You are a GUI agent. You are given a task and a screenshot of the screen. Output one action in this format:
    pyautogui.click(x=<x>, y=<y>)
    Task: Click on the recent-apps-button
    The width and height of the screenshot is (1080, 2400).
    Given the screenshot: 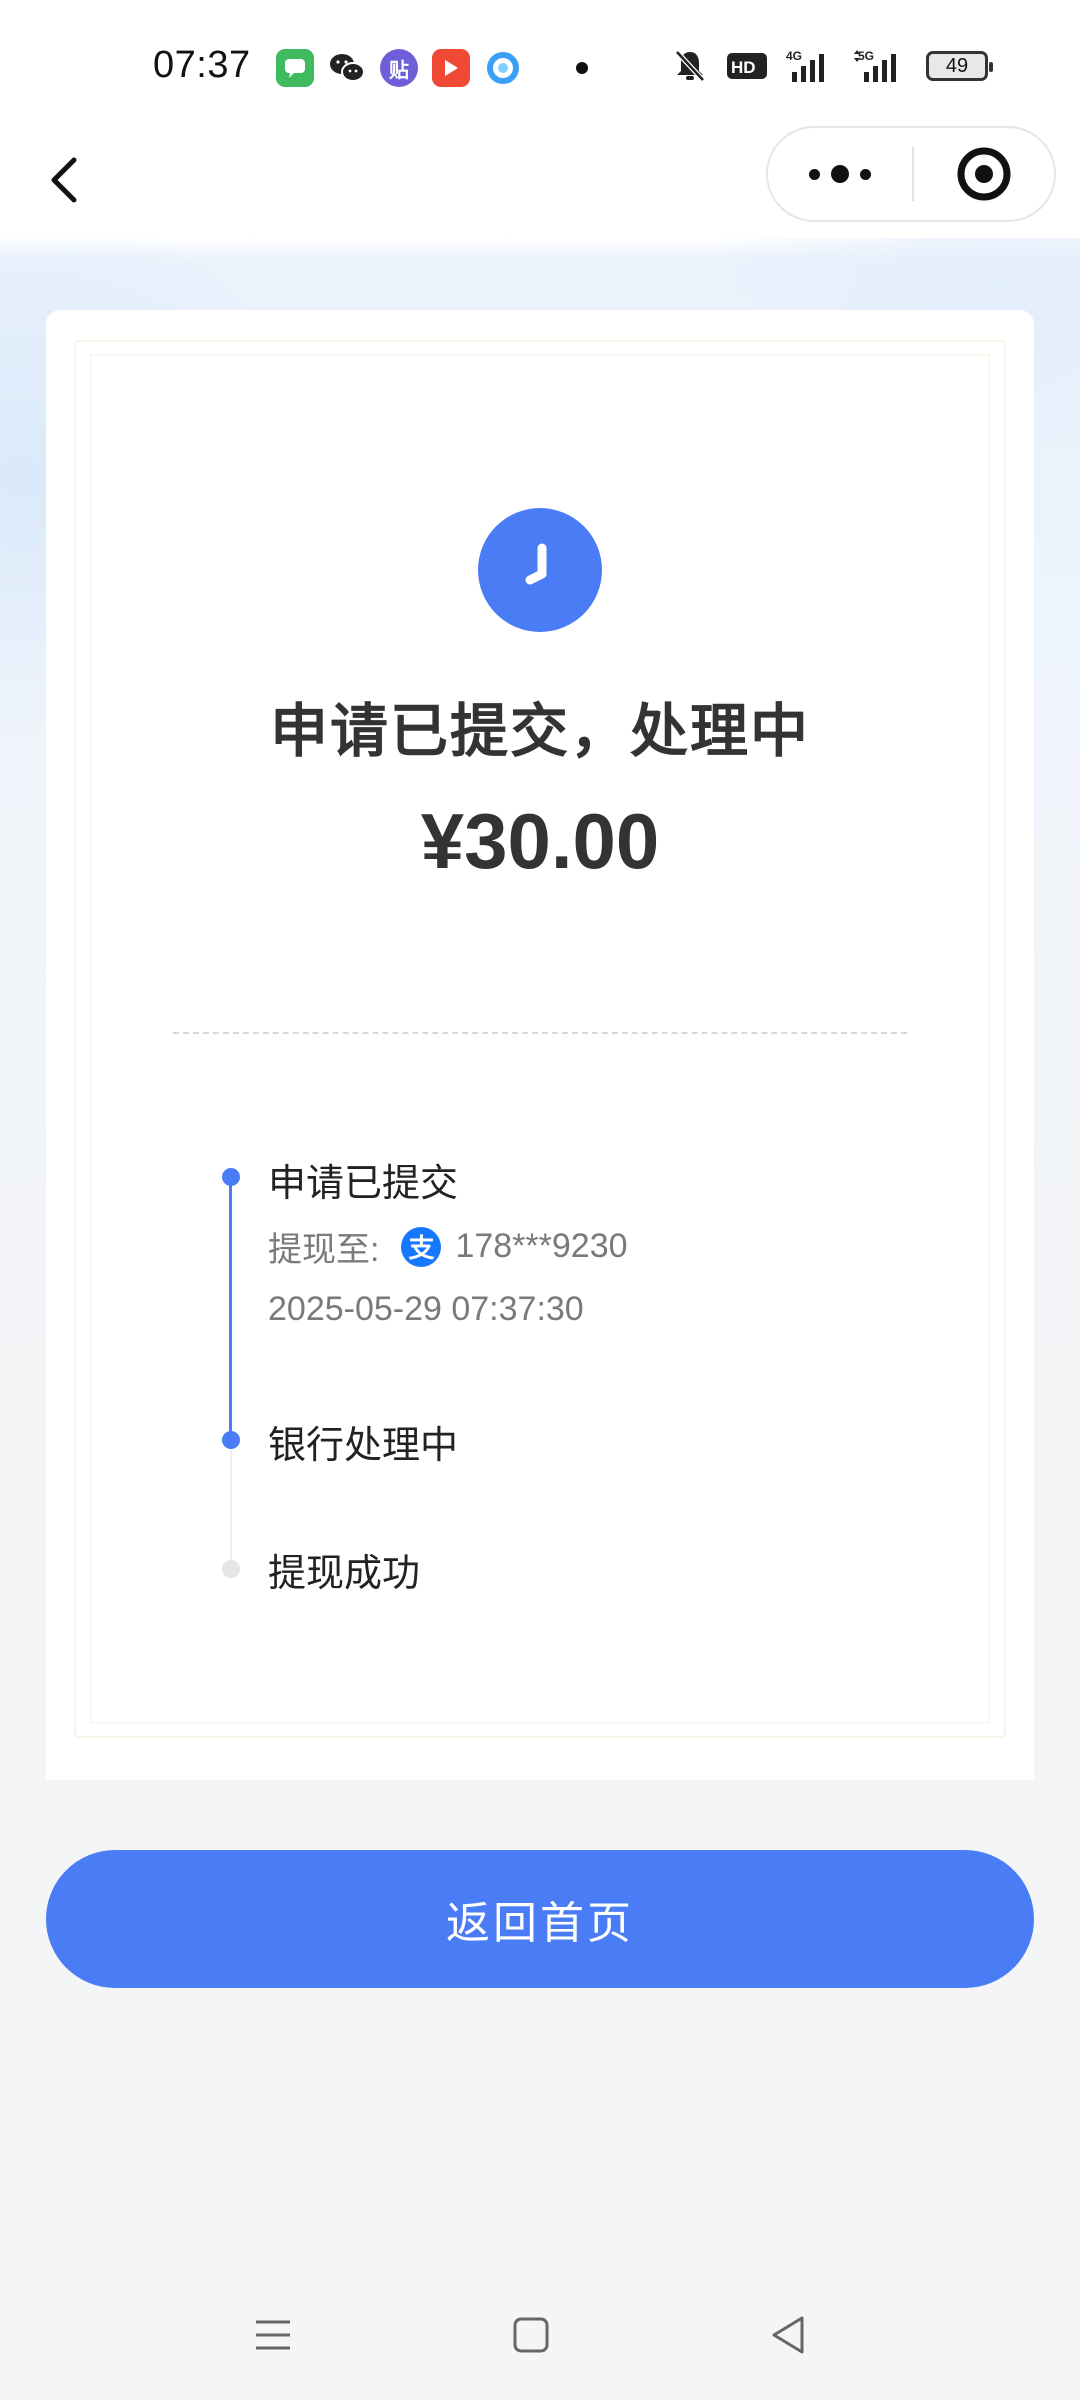 What is the action you would take?
    pyautogui.click(x=273, y=2335)
    